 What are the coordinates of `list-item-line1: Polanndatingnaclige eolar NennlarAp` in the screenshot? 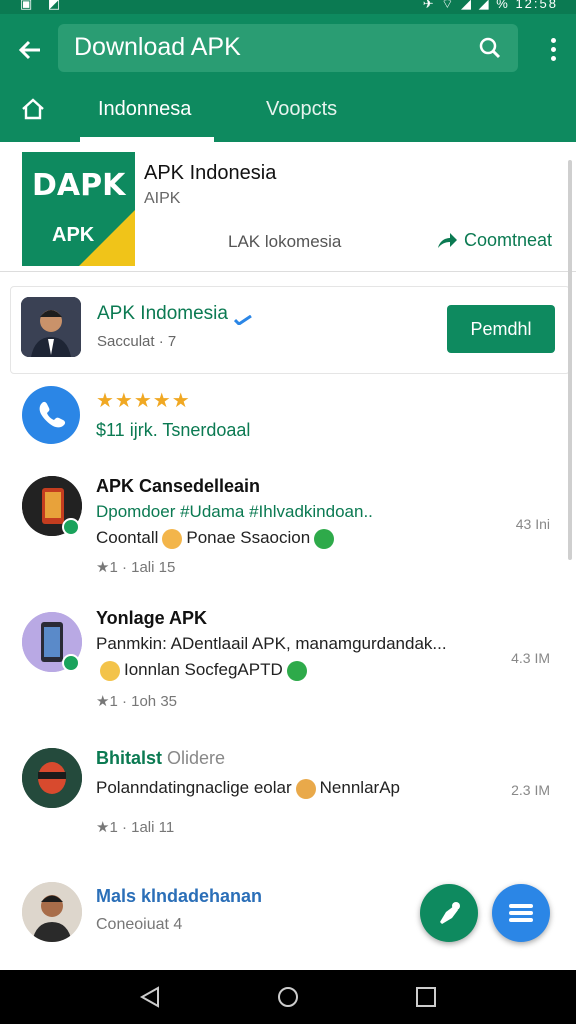 It's located at (248, 788).